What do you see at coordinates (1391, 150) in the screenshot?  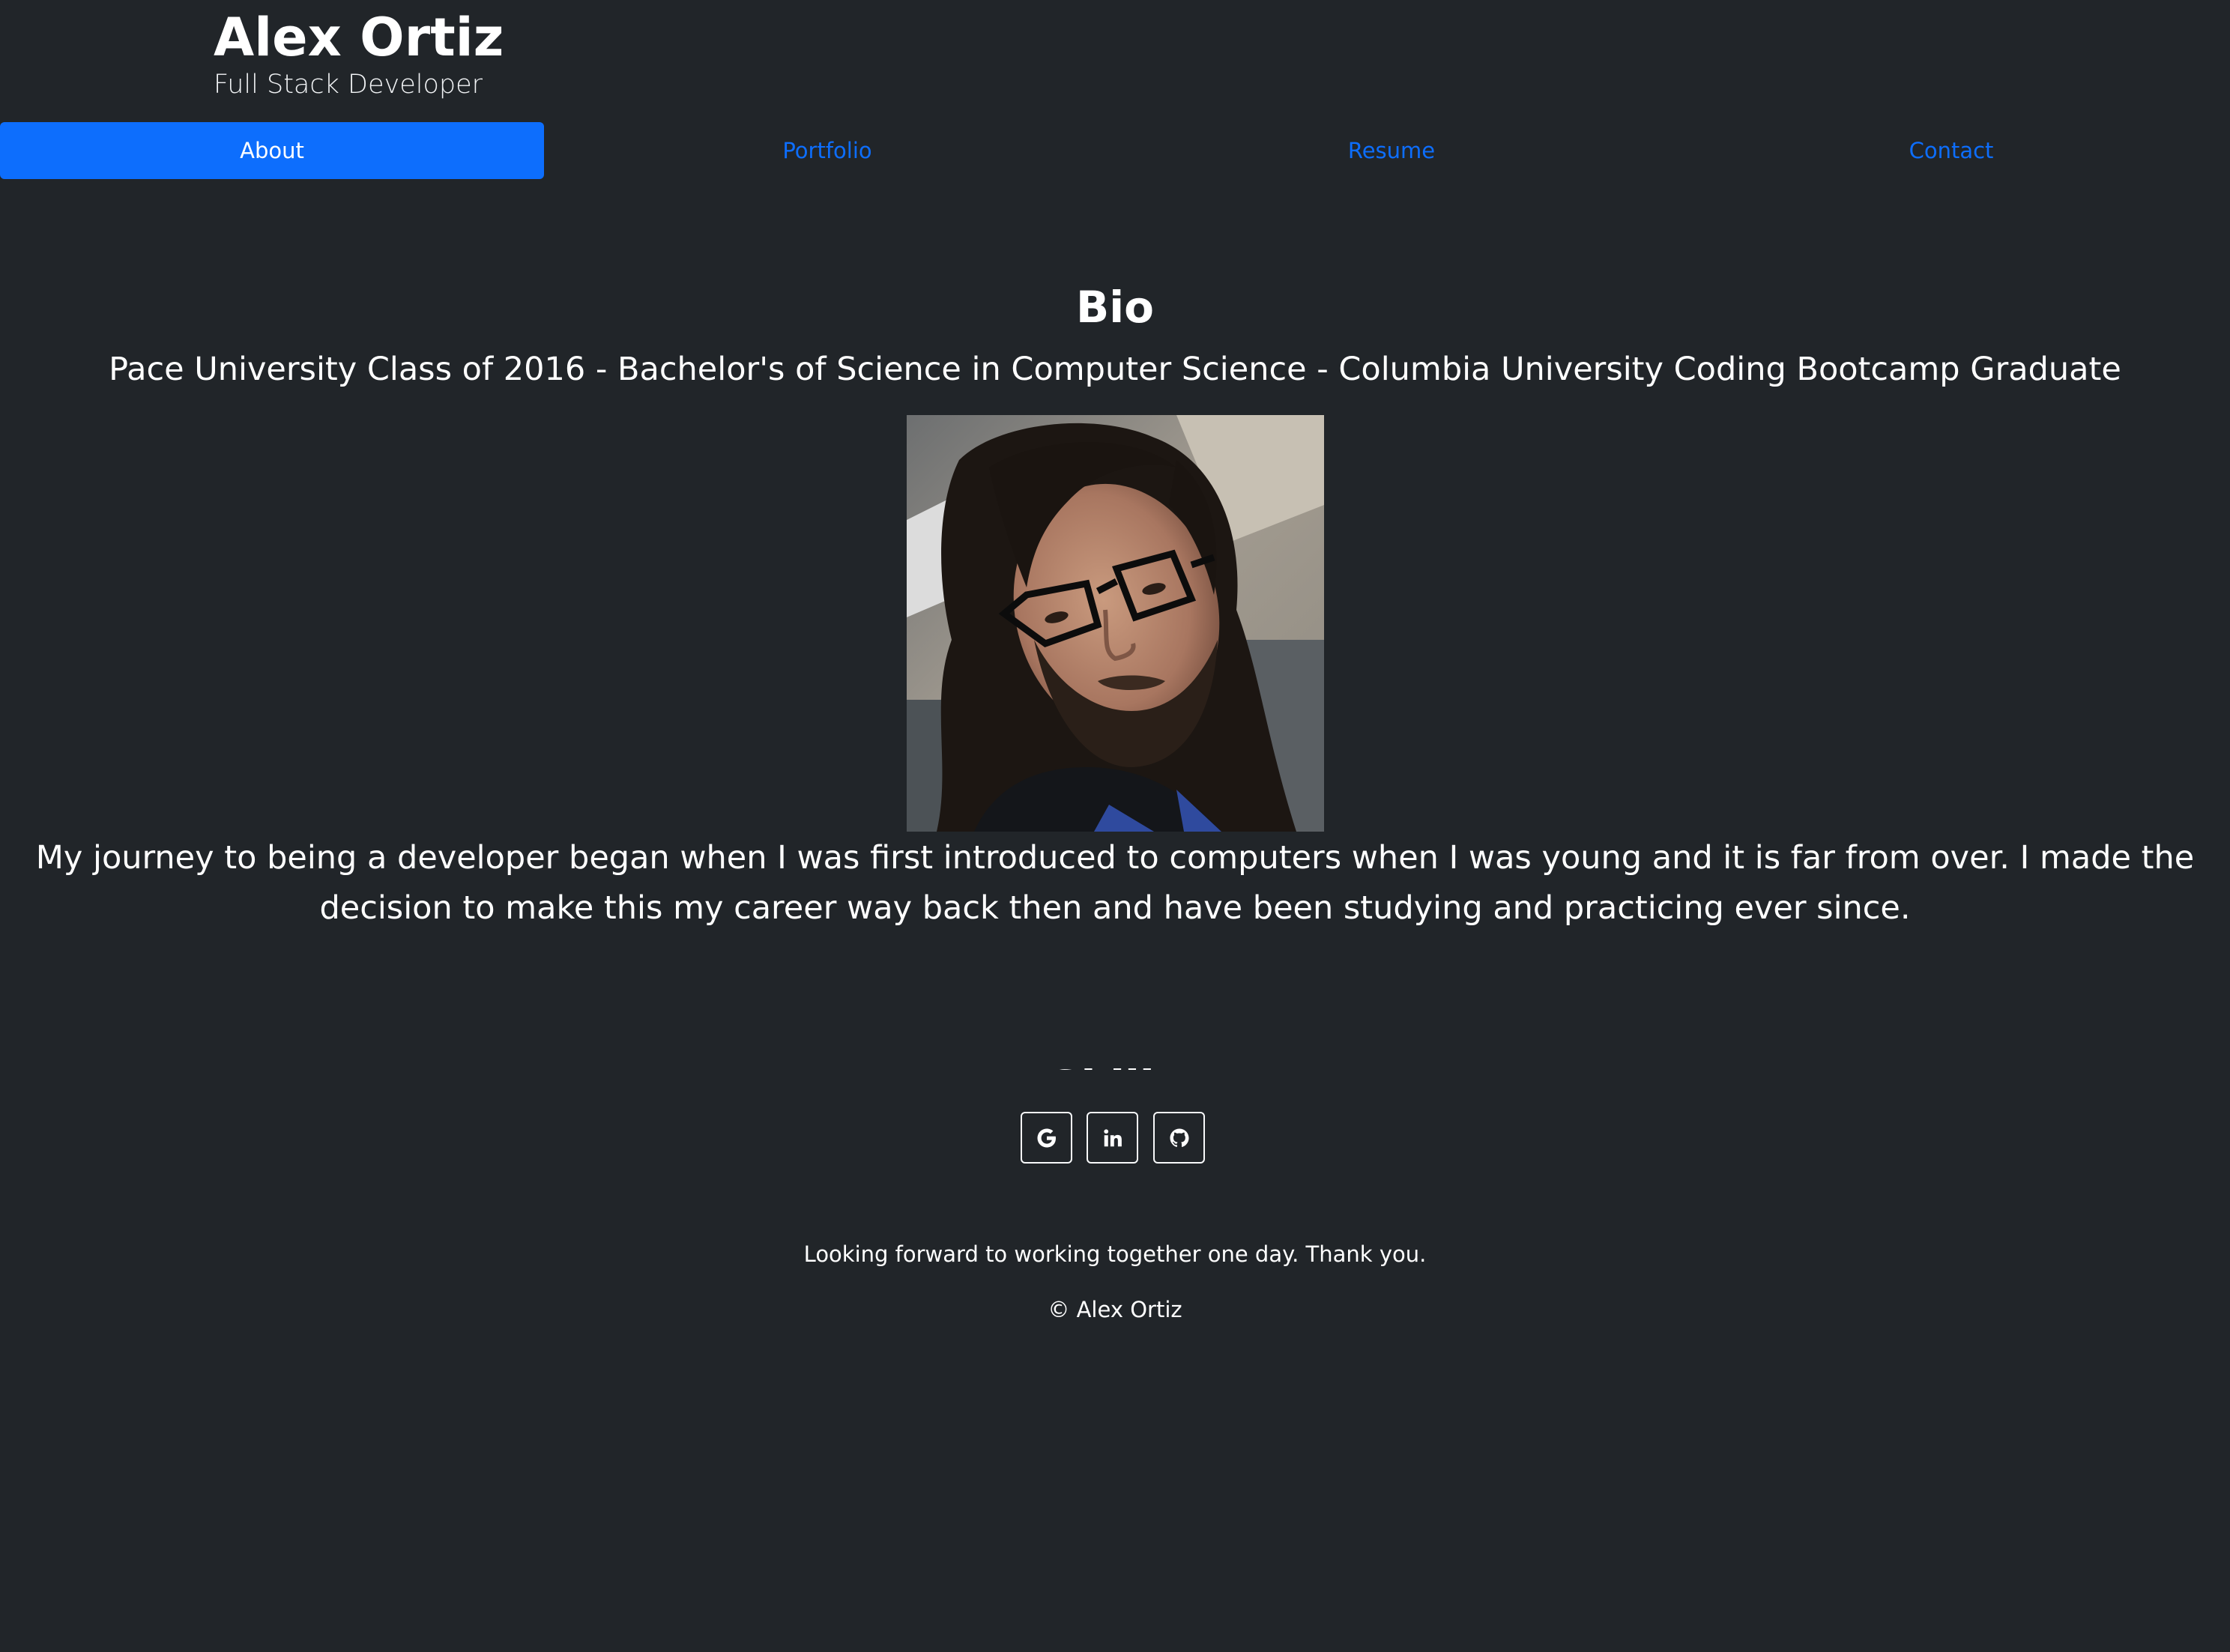 I see `nav-resume: Resume` at bounding box center [1391, 150].